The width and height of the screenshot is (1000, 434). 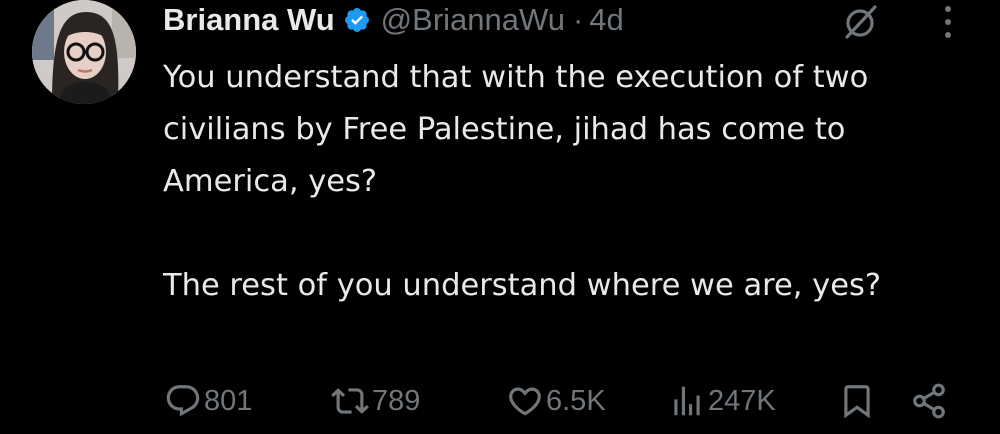 I want to click on heart-icon, so click(x=525, y=401).